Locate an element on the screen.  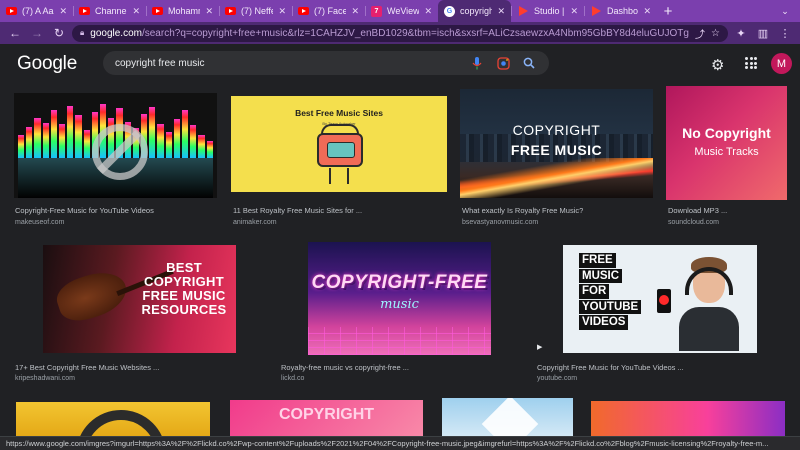
result-thumbnail-5: BEST COPYRIGHT FREE MUSIC RESOURCES is located at coordinates (139, 299).